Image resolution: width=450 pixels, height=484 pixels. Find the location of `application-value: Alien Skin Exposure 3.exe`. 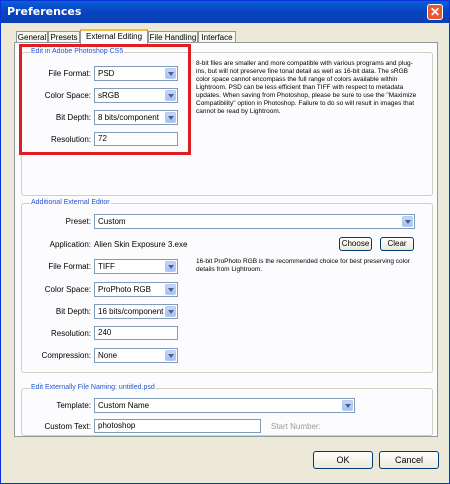

application-value: Alien Skin Exposure 3.exe is located at coordinates (141, 244).